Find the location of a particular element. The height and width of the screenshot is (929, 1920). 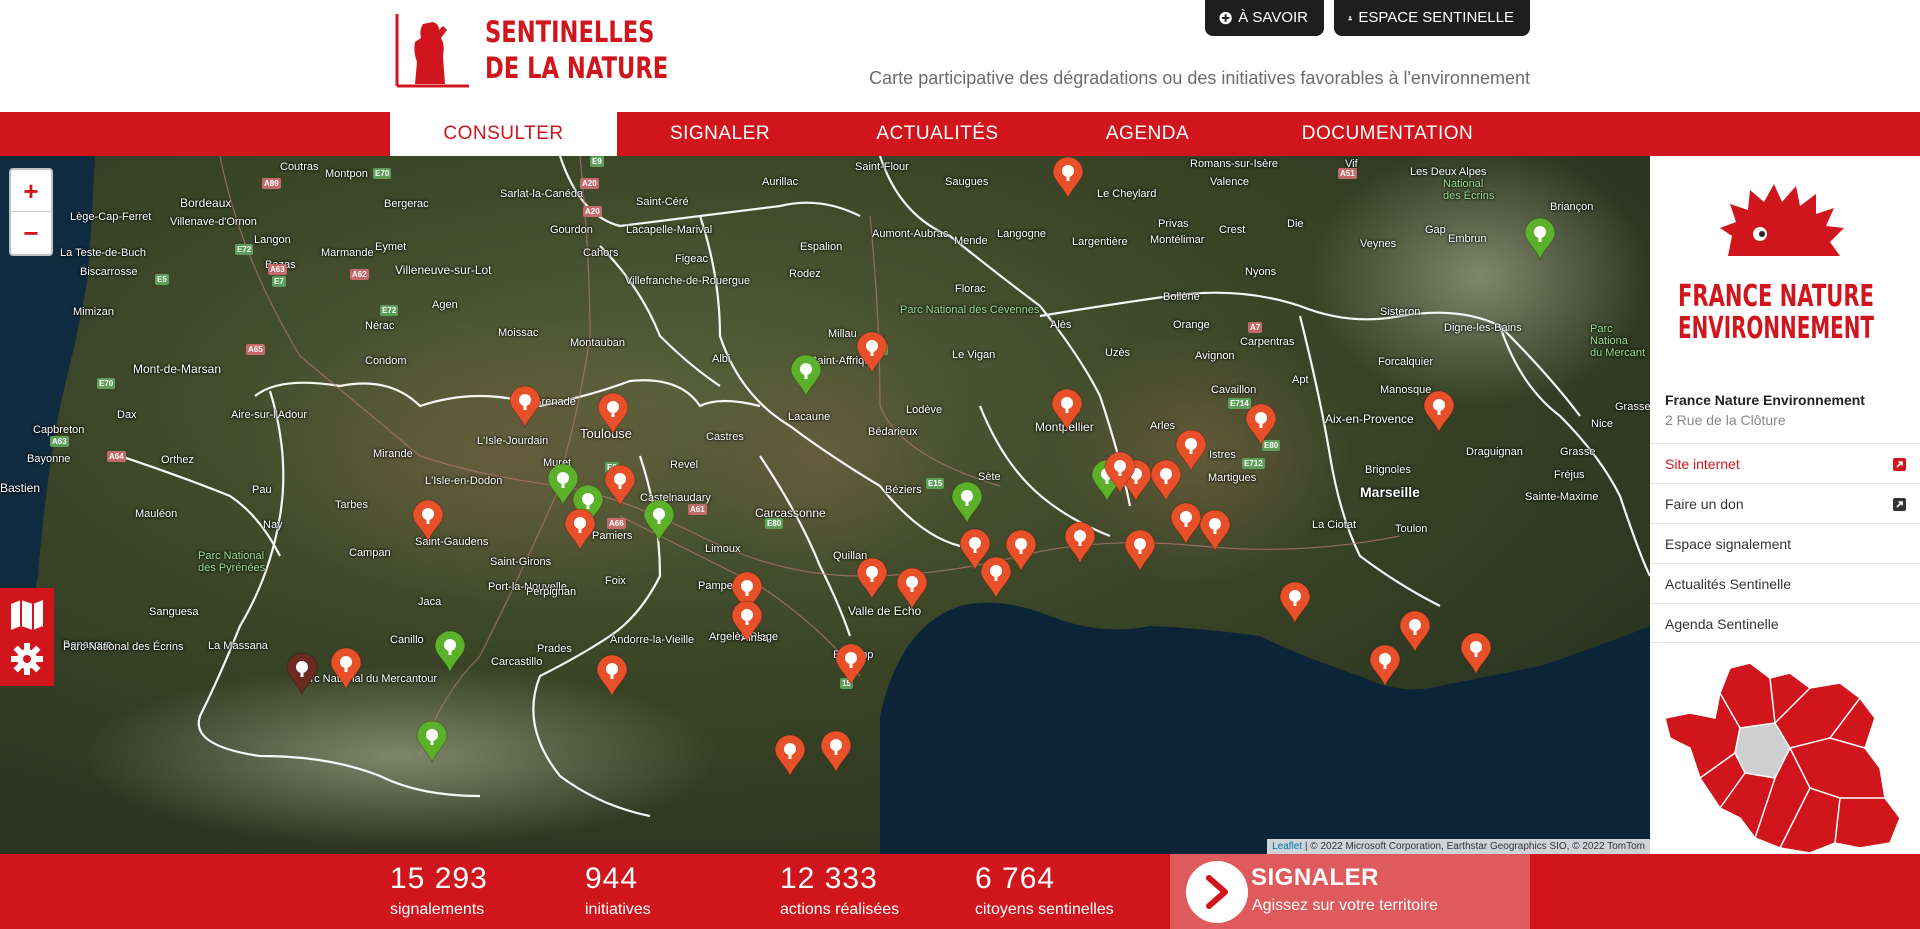

faire-un-don-link: Faire un don is located at coordinates (1785, 503).